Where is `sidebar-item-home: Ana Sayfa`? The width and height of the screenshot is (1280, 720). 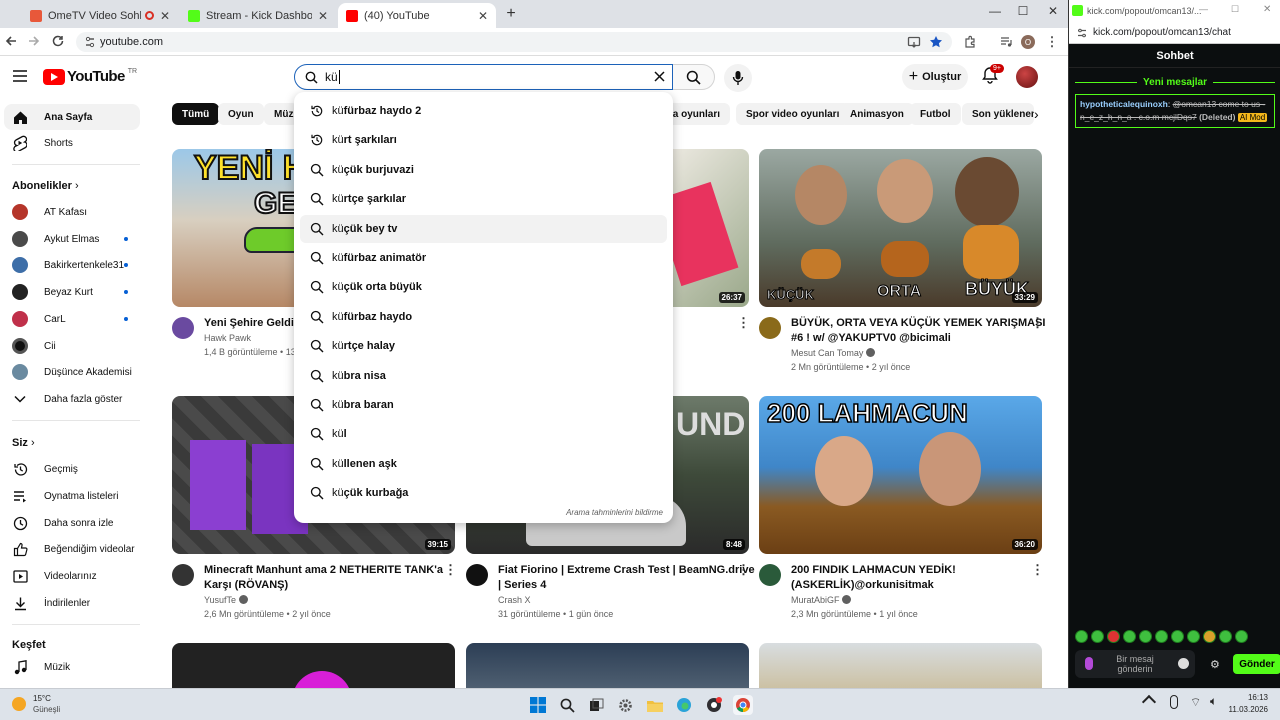
sidebar-item-home: Ana Sayfa is located at coordinates (72, 117).